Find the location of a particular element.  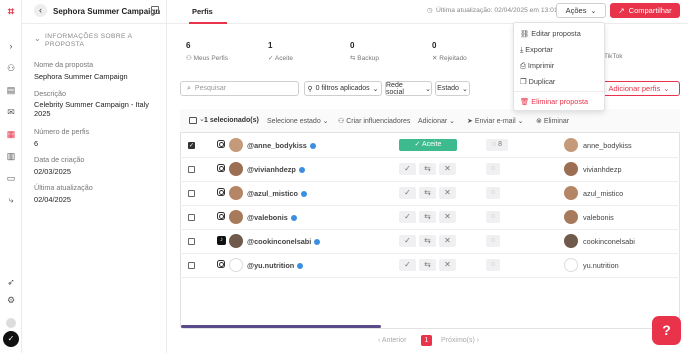

flow-icon: ⤷ is located at coordinates (11, 200).